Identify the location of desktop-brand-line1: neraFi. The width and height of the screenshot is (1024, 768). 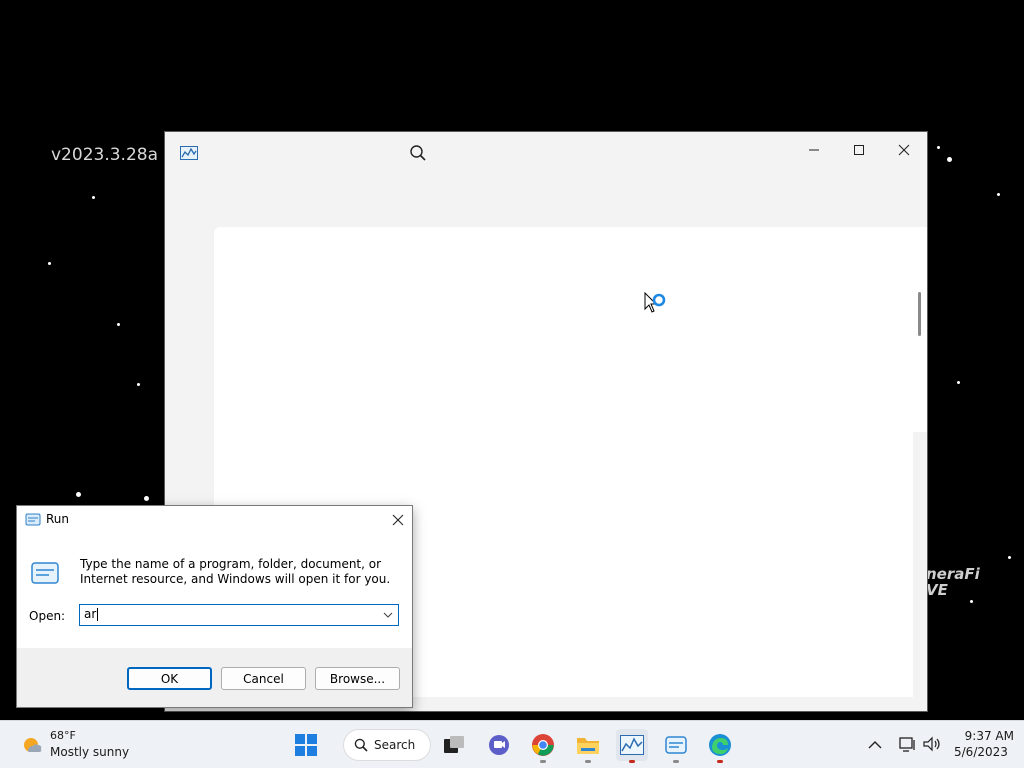
(953, 574).